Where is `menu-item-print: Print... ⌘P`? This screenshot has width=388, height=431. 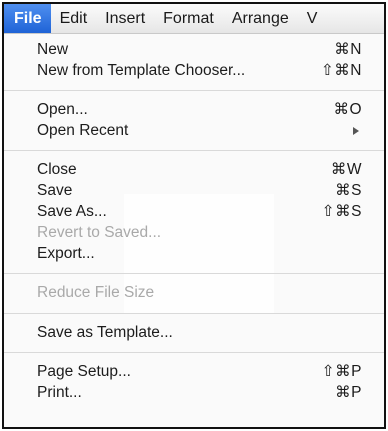
menu-item-print: Print... ⌘P is located at coordinates (194, 392).